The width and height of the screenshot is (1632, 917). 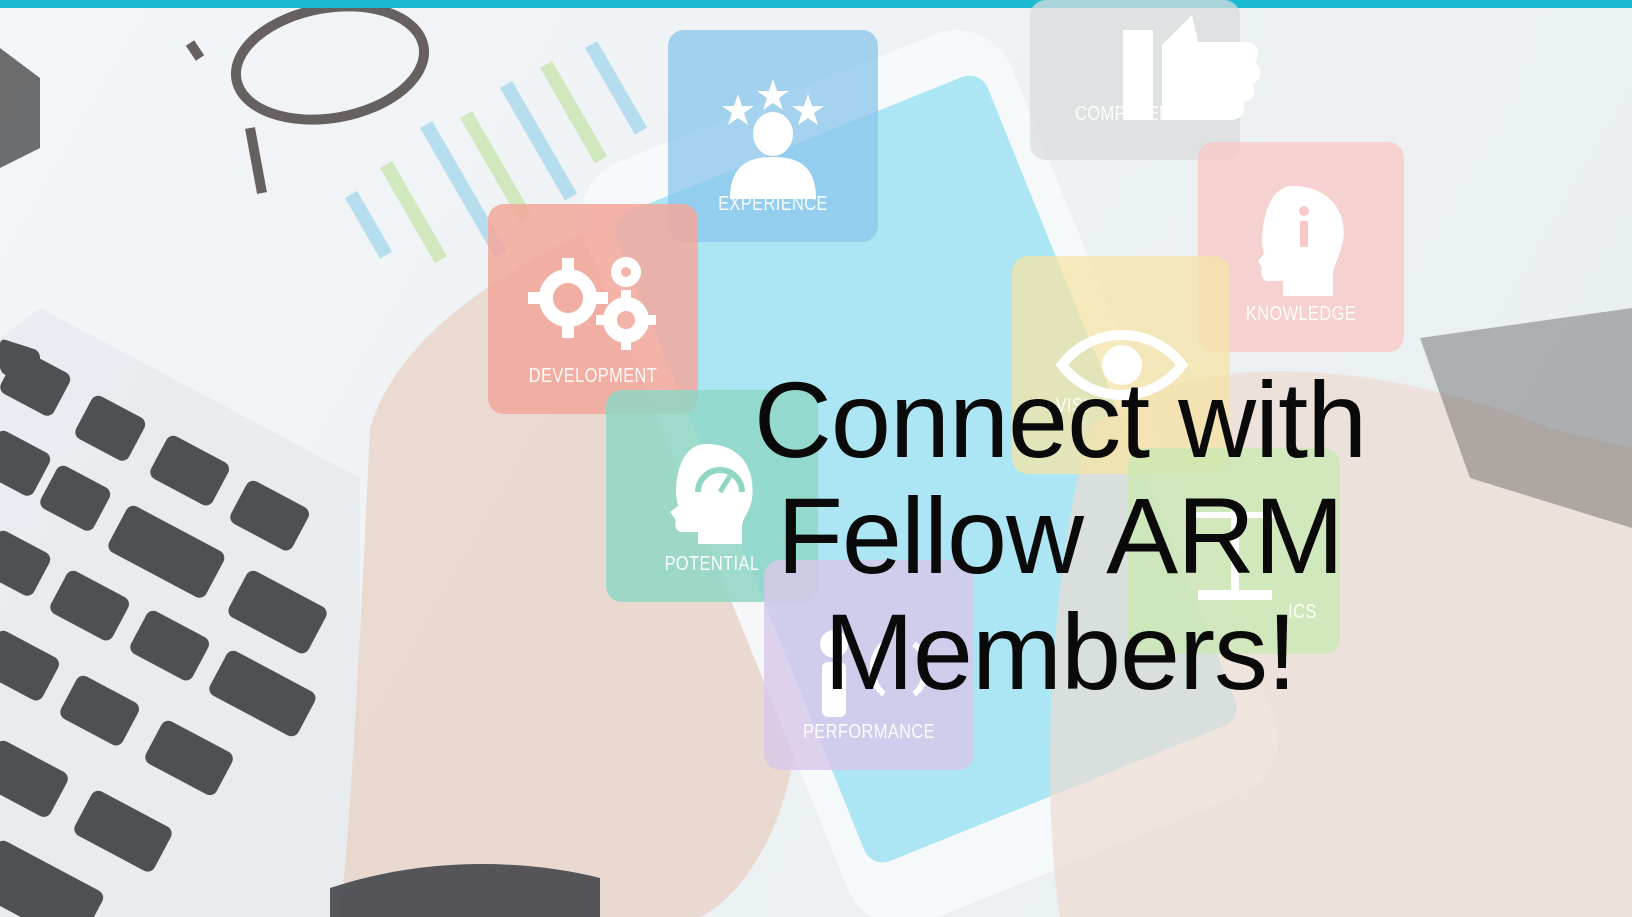 What do you see at coordinates (1135, 114) in the screenshot?
I see `competence-label: COMPETENCE` at bounding box center [1135, 114].